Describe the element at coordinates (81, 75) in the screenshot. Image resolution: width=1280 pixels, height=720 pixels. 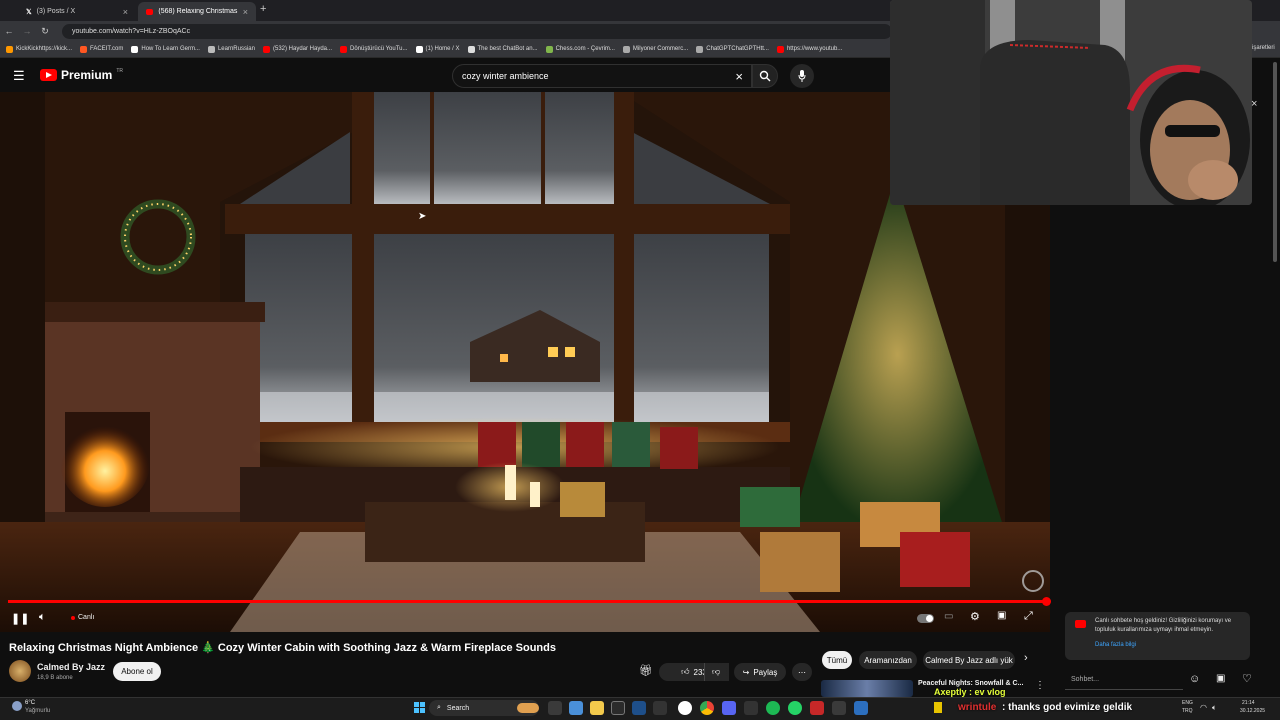
I see `youtube-logo: Premium TR` at that location.